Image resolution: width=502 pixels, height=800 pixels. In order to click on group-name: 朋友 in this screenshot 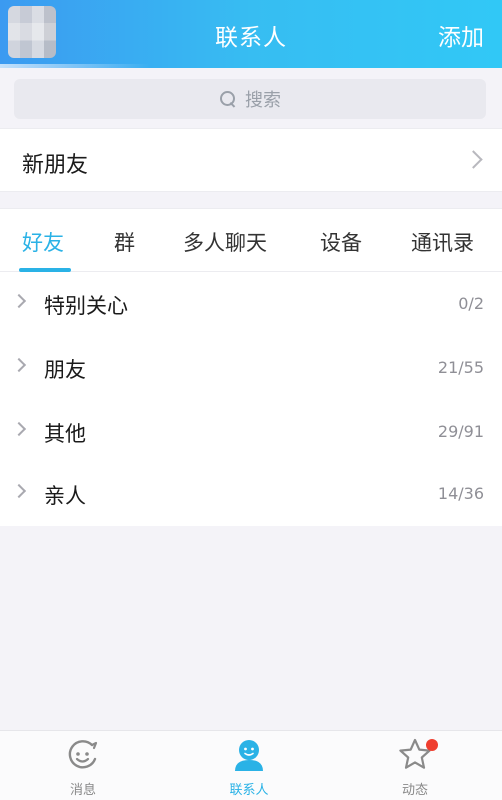, I will do `click(65, 370)`.